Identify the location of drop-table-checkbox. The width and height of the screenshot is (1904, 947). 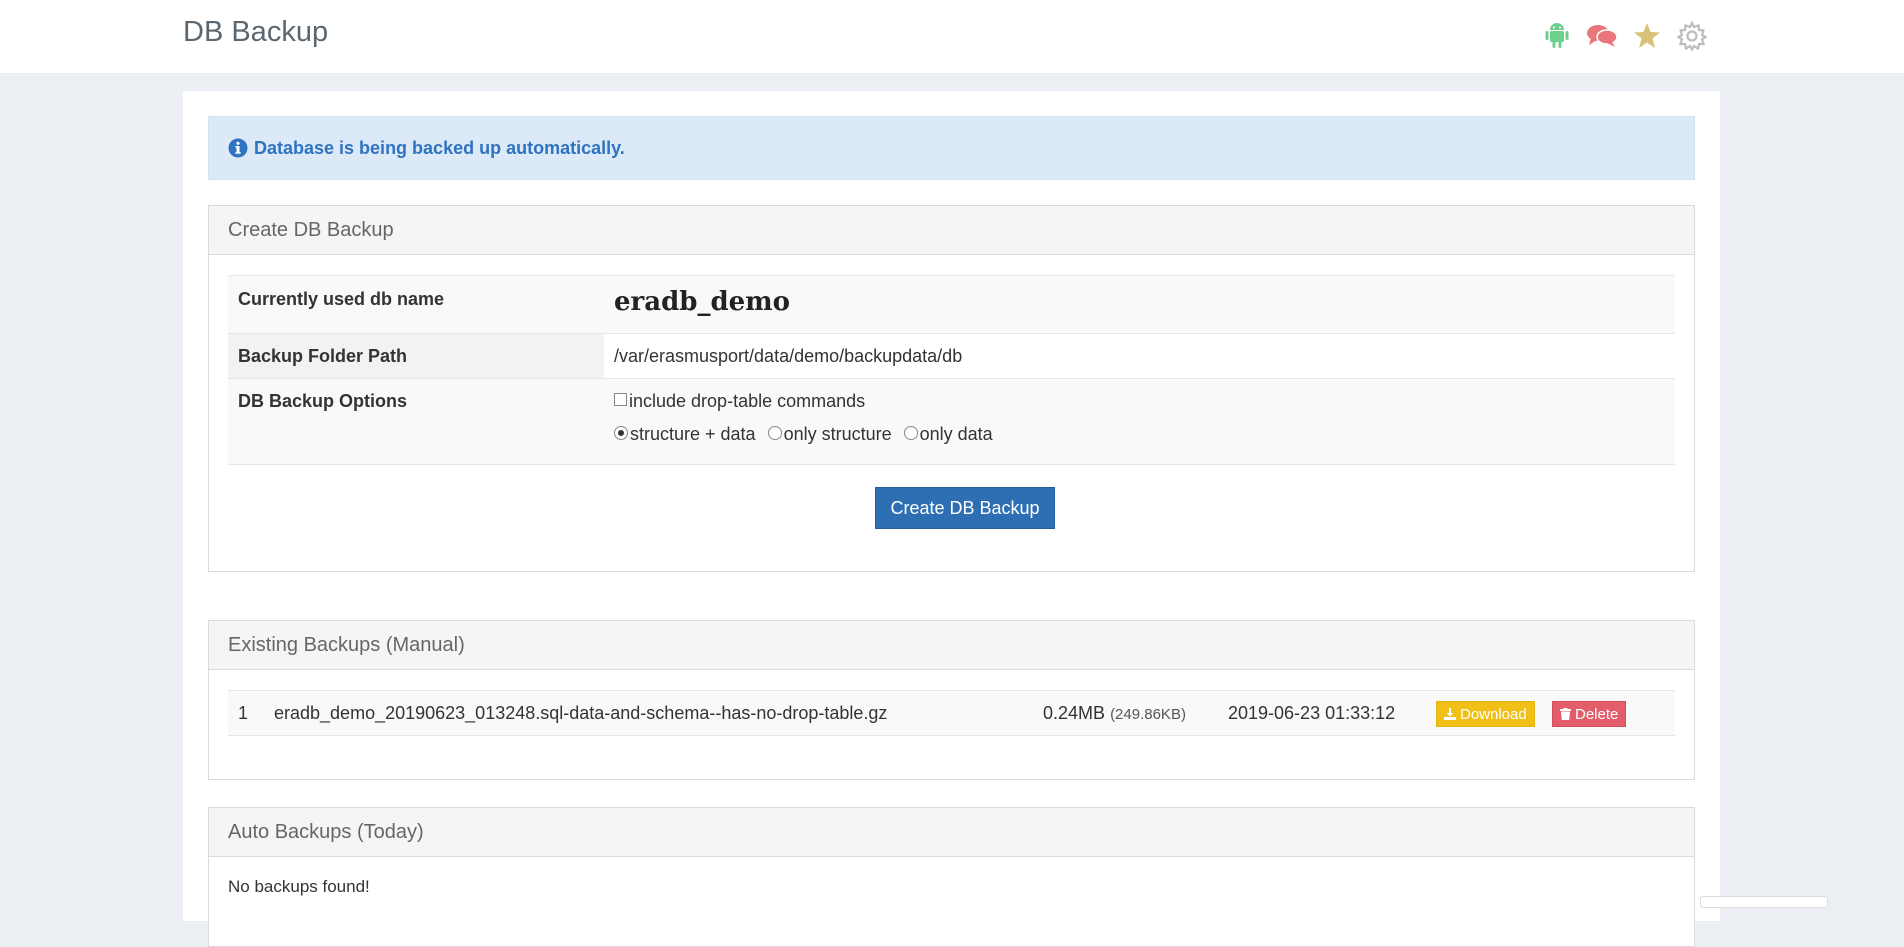
(620, 399).